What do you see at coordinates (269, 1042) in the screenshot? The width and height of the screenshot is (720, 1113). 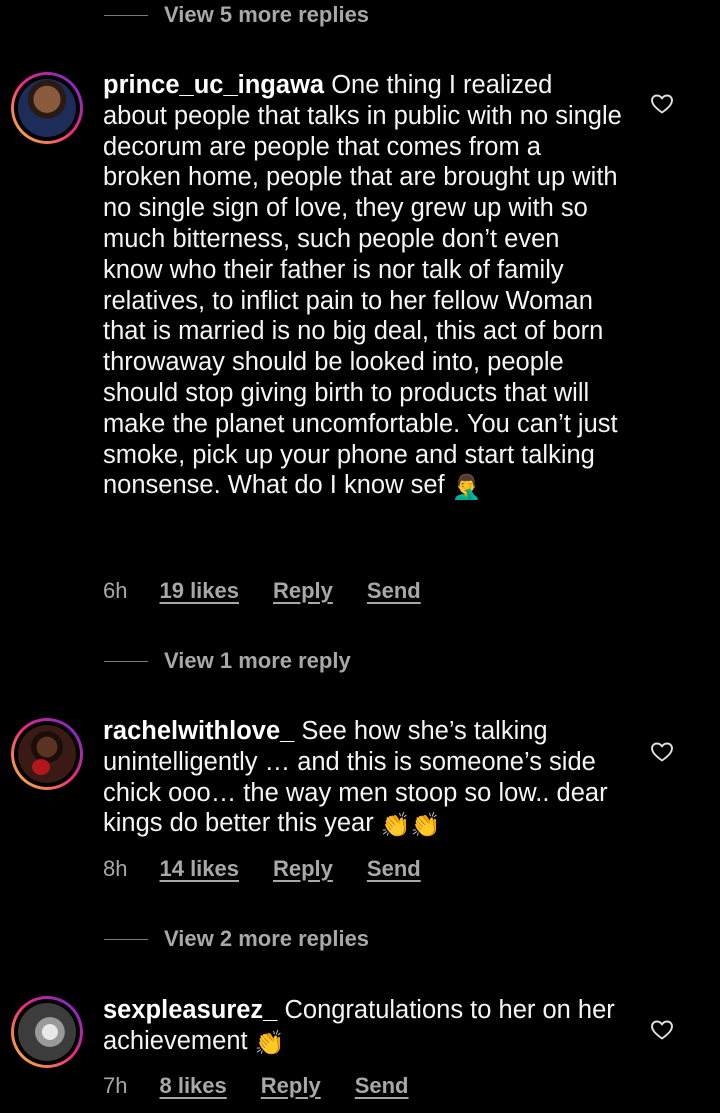 I see `clapping-hands-emoji: 👏` at bounding box center [269, 1042].